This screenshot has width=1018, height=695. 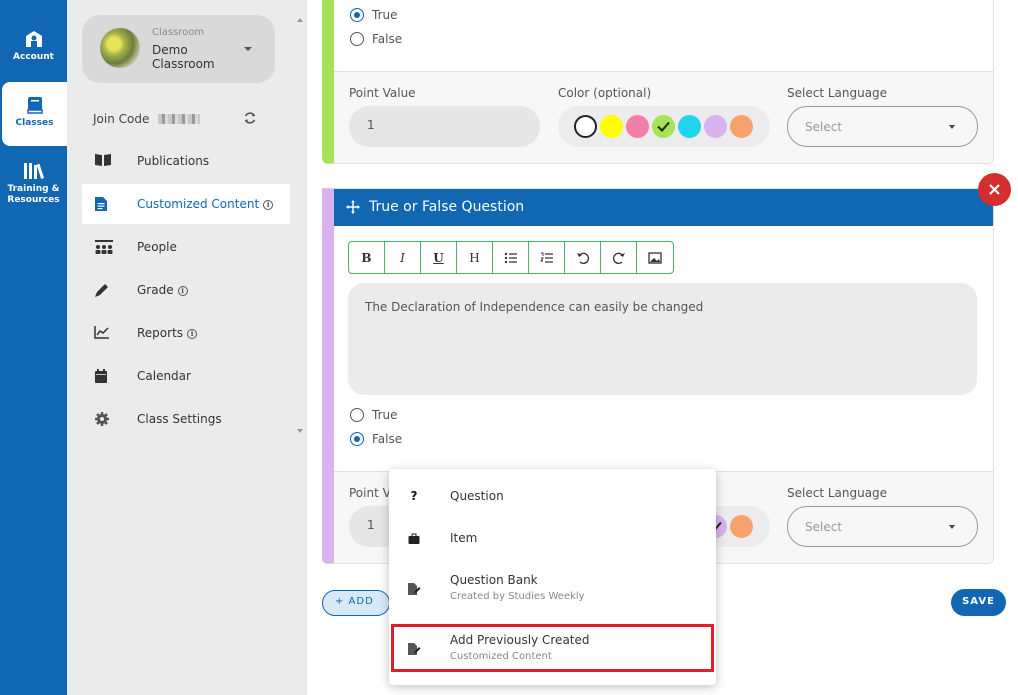 What do you see at coordinates (173, 161) in the screenshot?
I see `sidebar-item-label: Publications` at bounding box center [173, 161].